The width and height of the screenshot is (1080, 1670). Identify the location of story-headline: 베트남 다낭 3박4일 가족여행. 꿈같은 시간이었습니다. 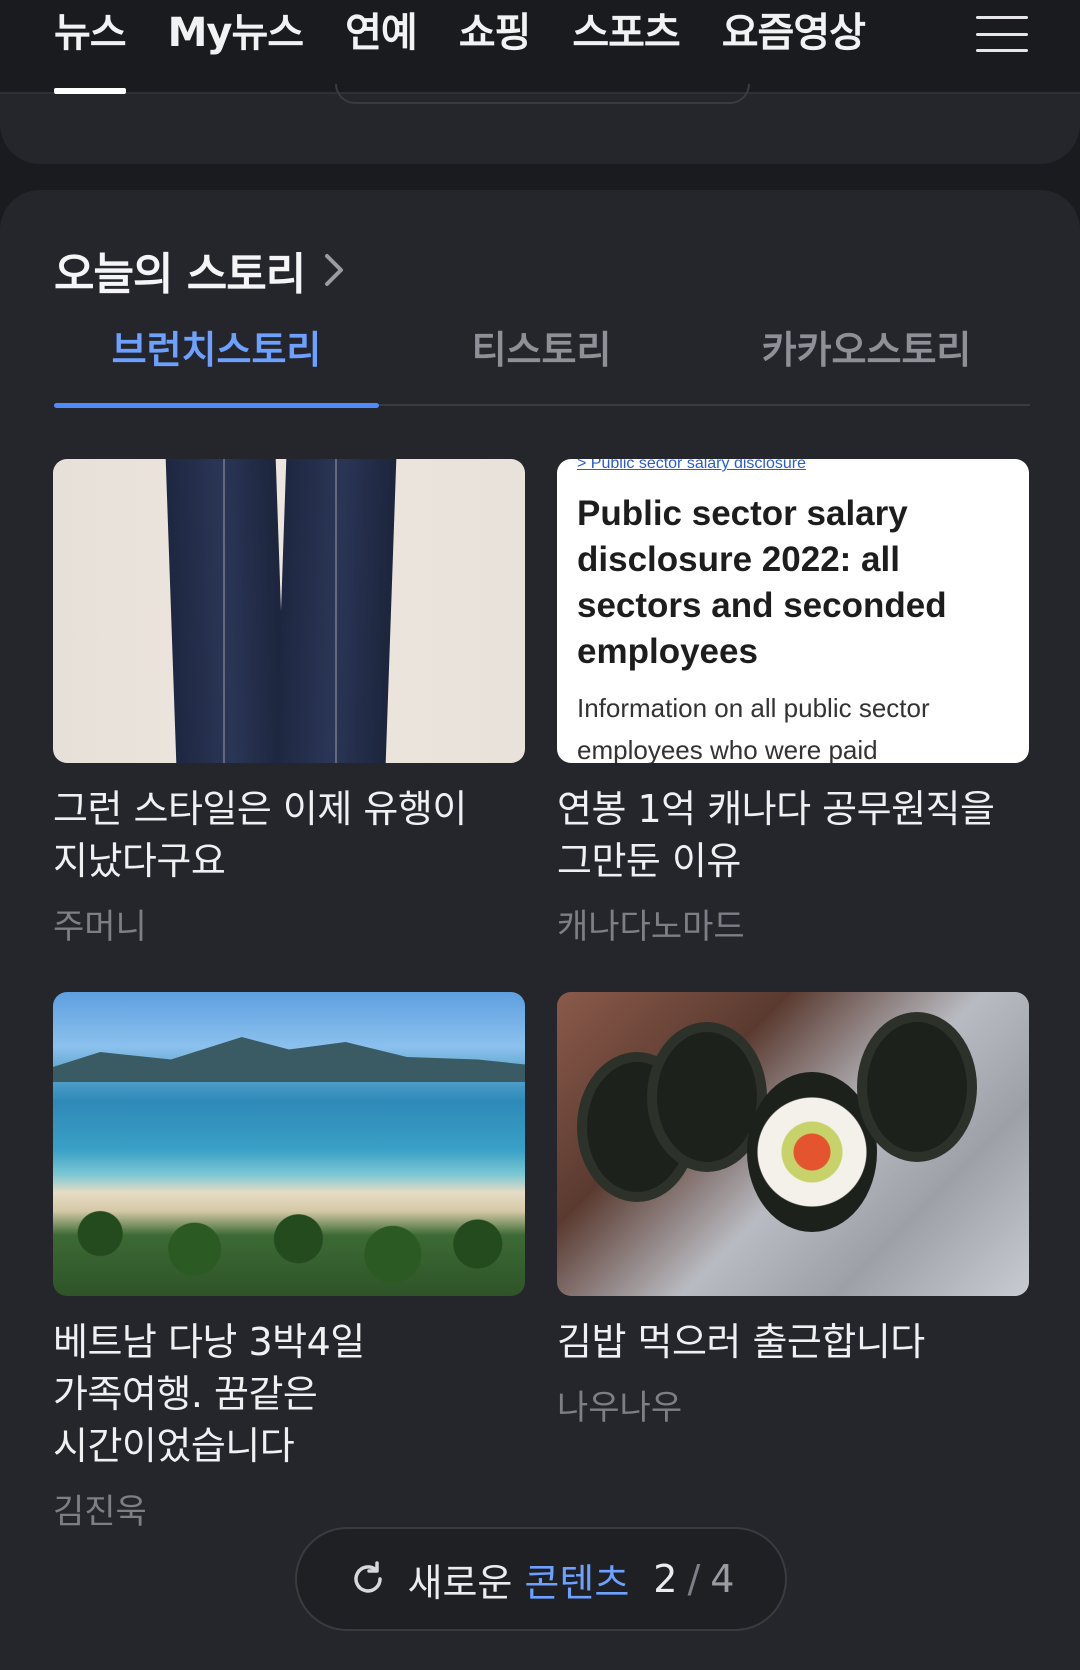
(209, 1394).